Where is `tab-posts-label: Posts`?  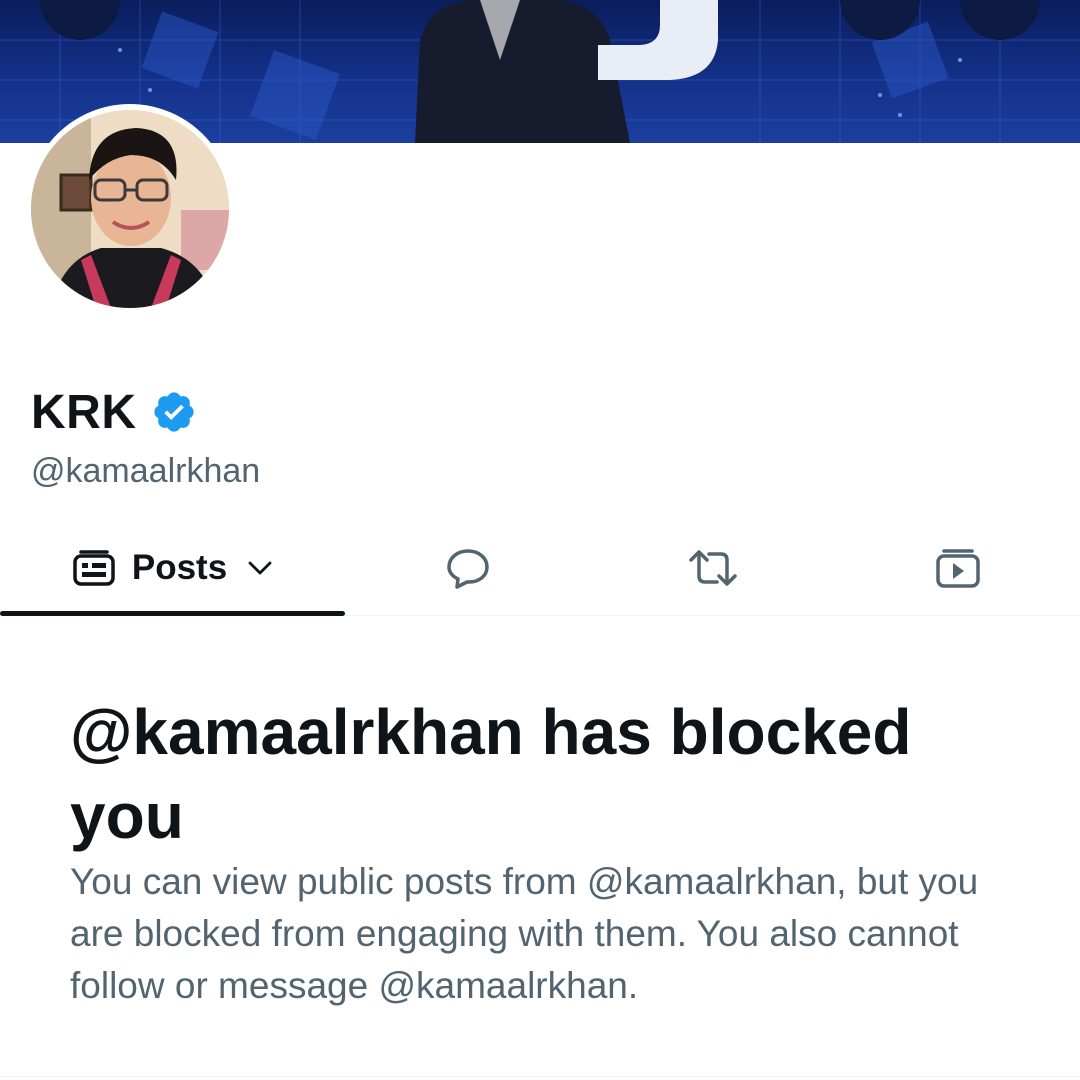
tab-posts-label: Posts is located at coordinates (179, 567).